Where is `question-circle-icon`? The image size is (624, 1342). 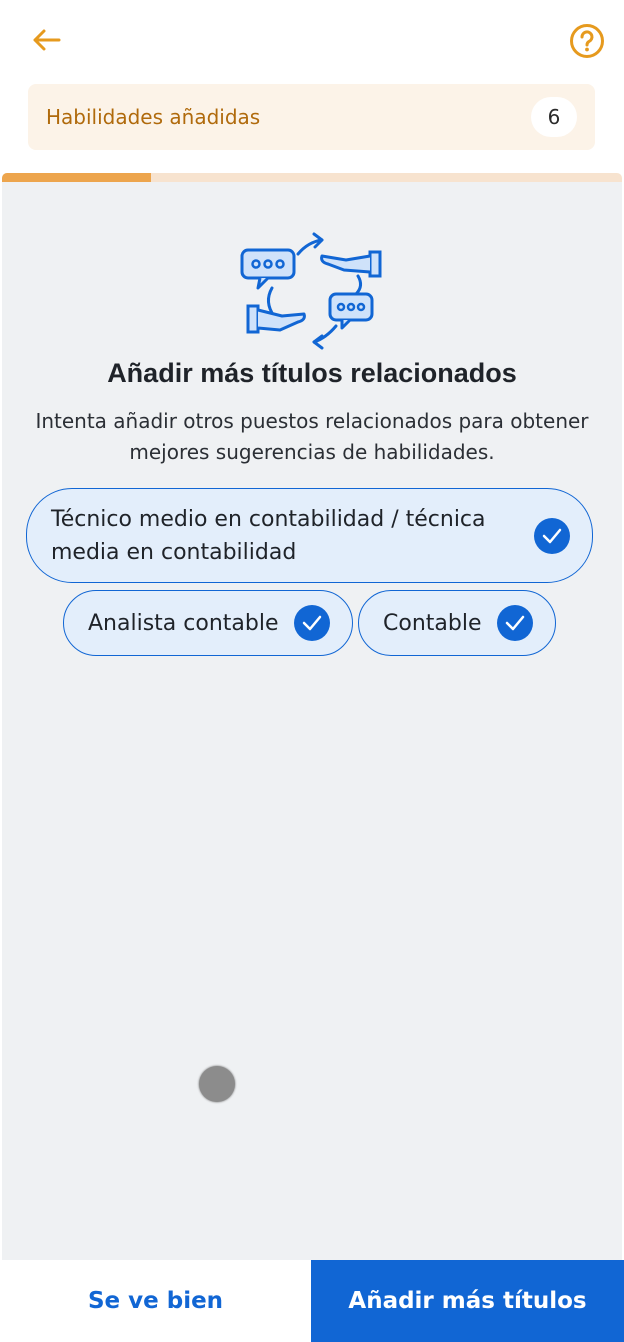
question-circle-icon is located at coordinates (587, 41).